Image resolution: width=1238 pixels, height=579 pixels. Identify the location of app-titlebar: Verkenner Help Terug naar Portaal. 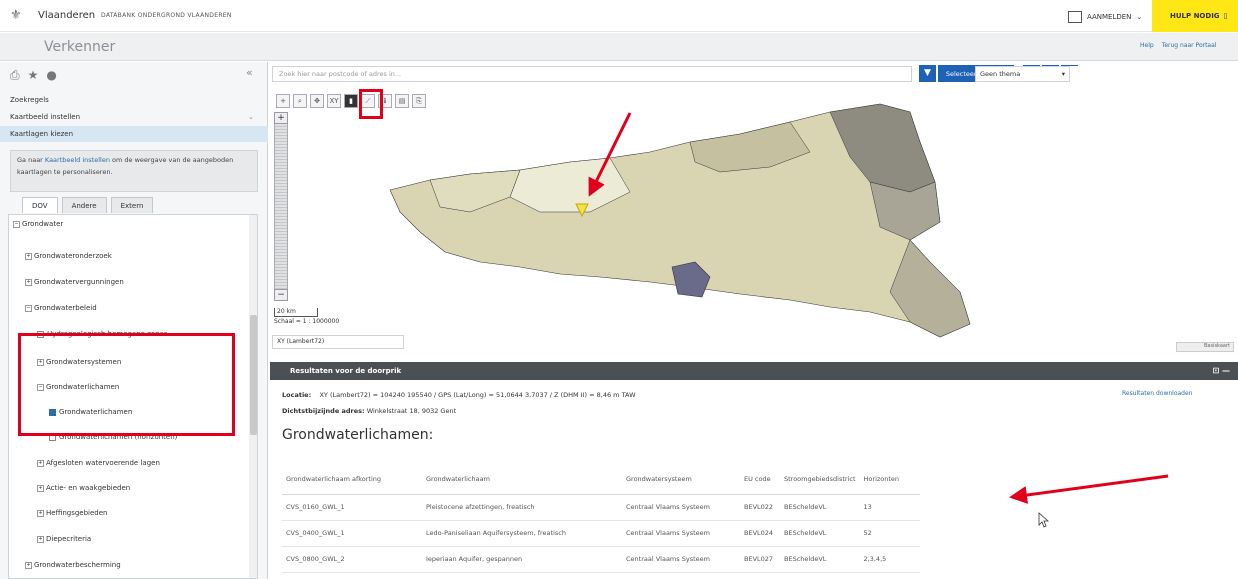
(619, 47).